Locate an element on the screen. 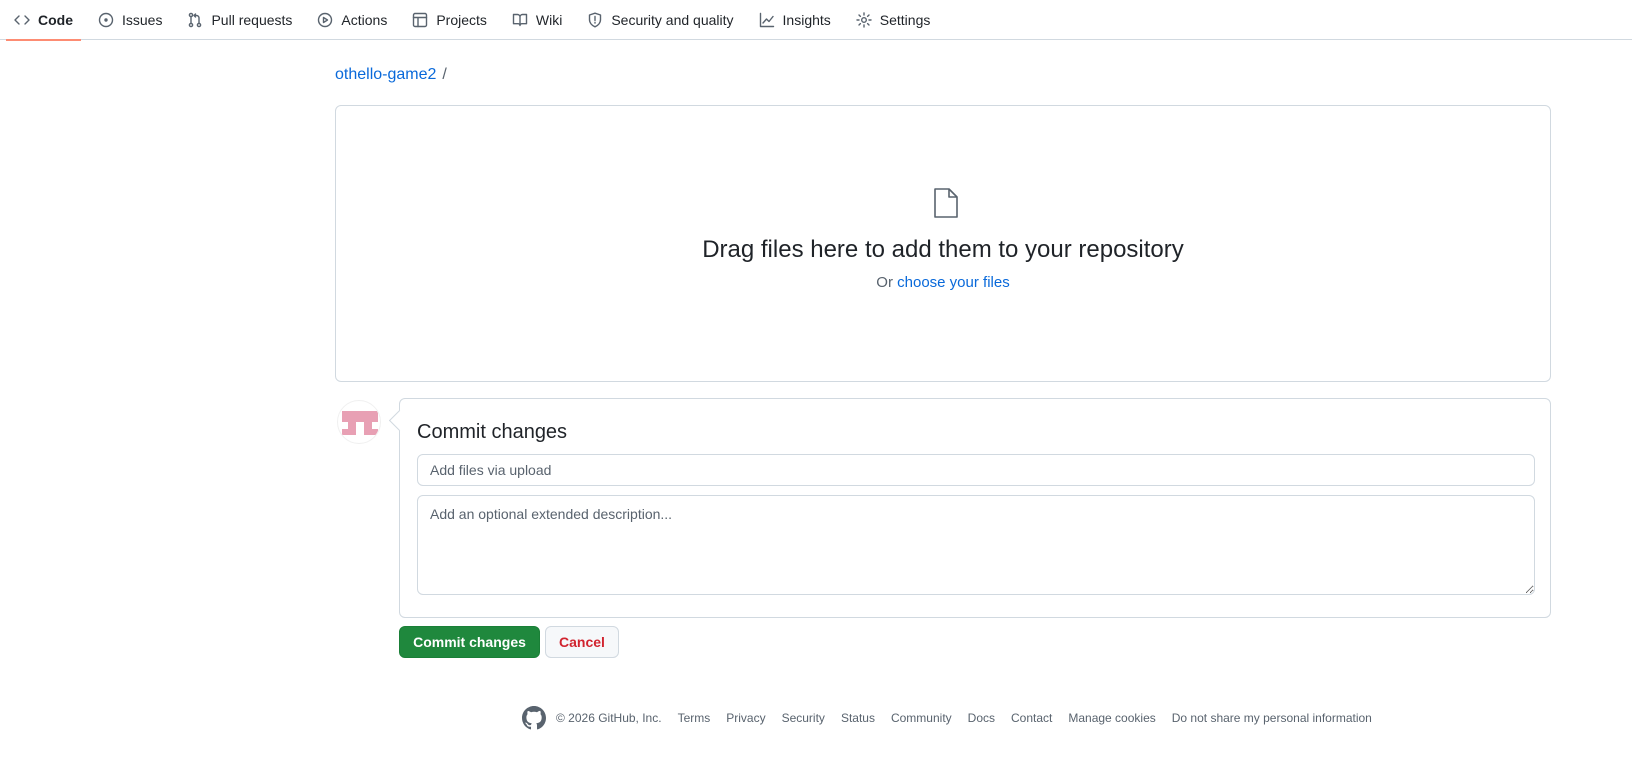  tab-projects: Projects is located at coordinates (449, 20).